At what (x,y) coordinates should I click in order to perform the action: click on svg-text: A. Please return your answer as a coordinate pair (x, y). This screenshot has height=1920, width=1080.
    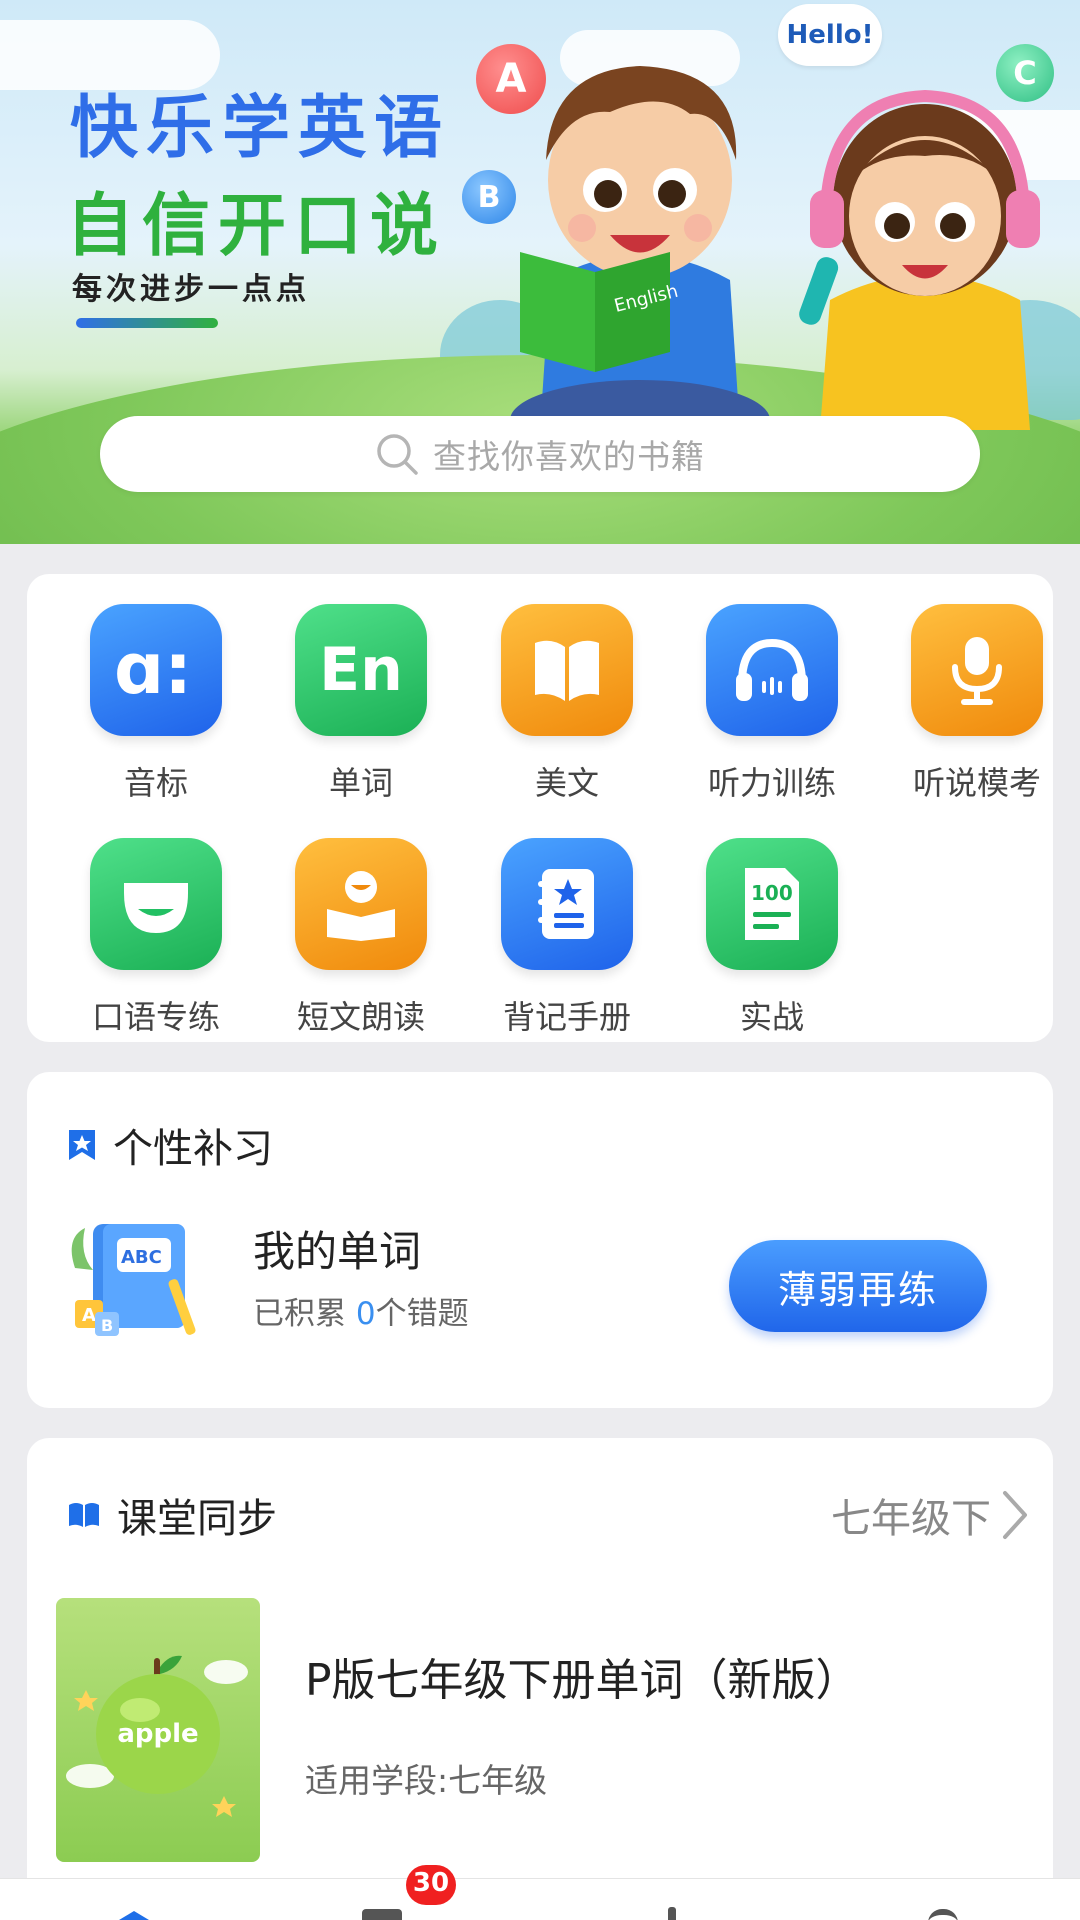
    Looking at the image, I should click on (89, 1315).